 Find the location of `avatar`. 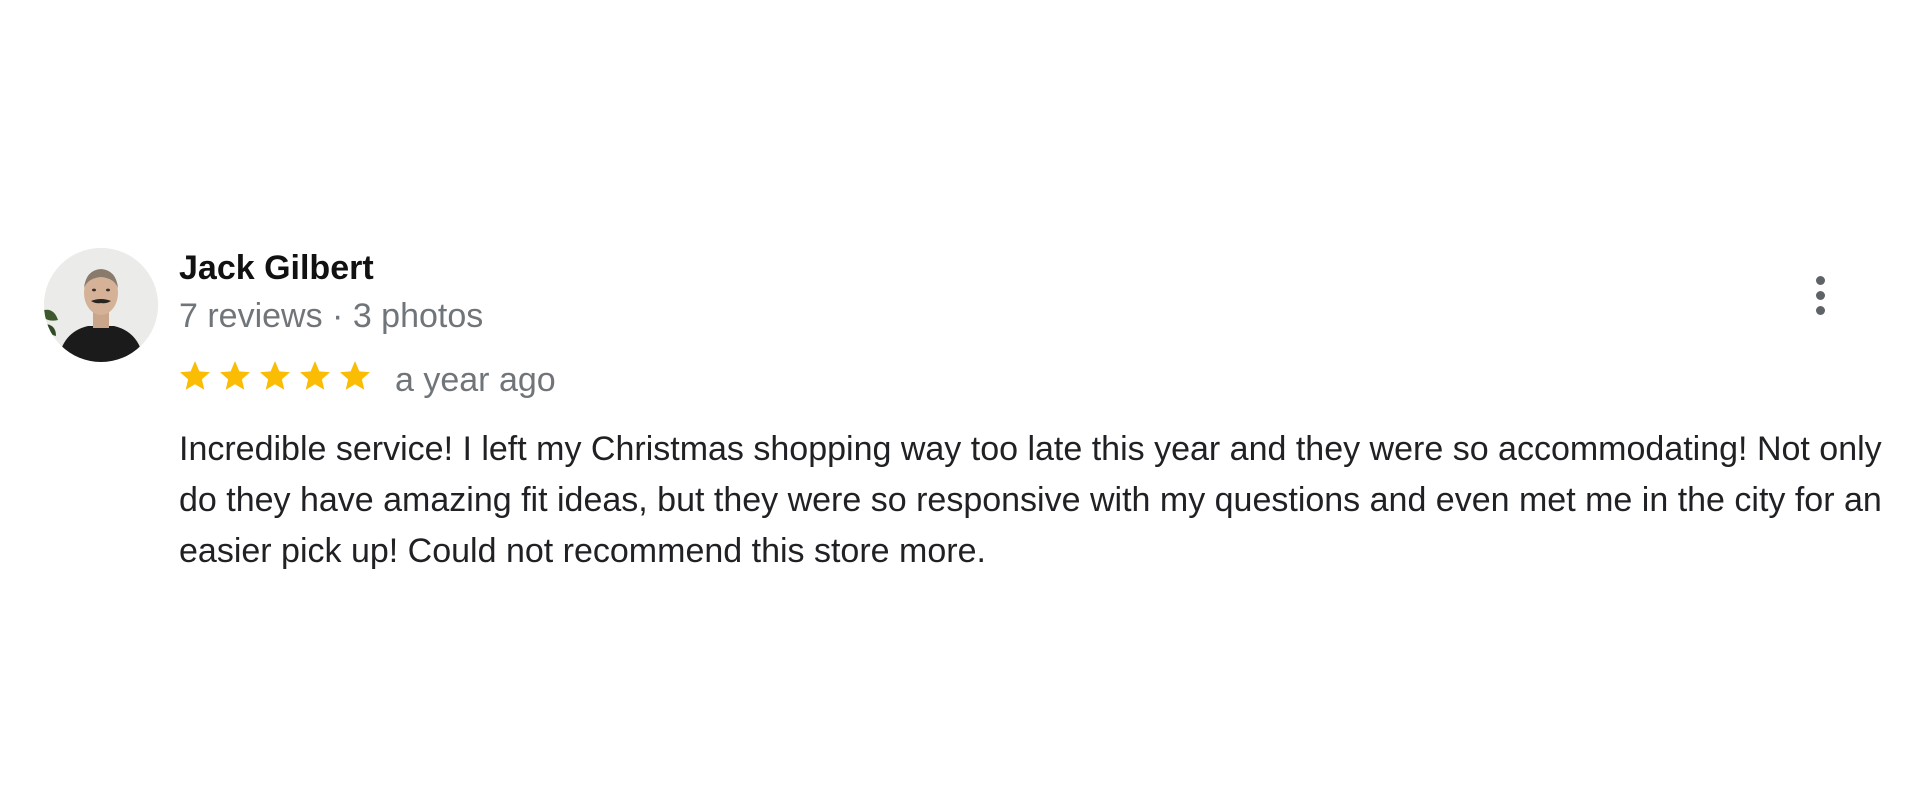

avatar is located at coordinates (101, 305).